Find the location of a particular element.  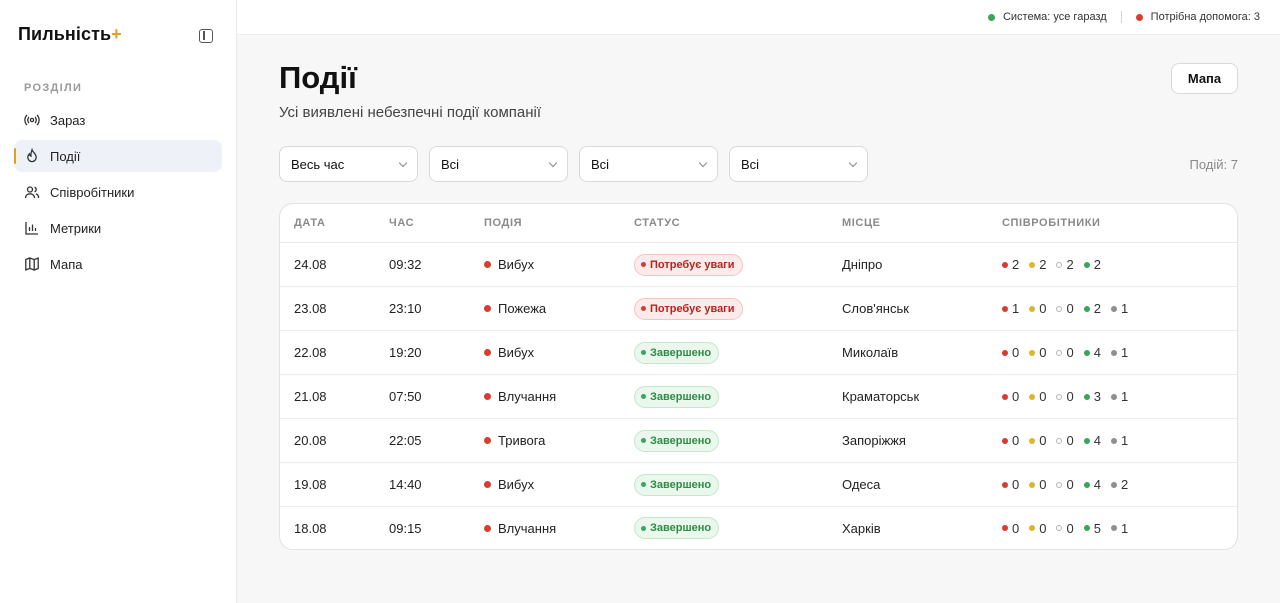

cell-place: Слов'янськ is located at coordinates (875, 308).